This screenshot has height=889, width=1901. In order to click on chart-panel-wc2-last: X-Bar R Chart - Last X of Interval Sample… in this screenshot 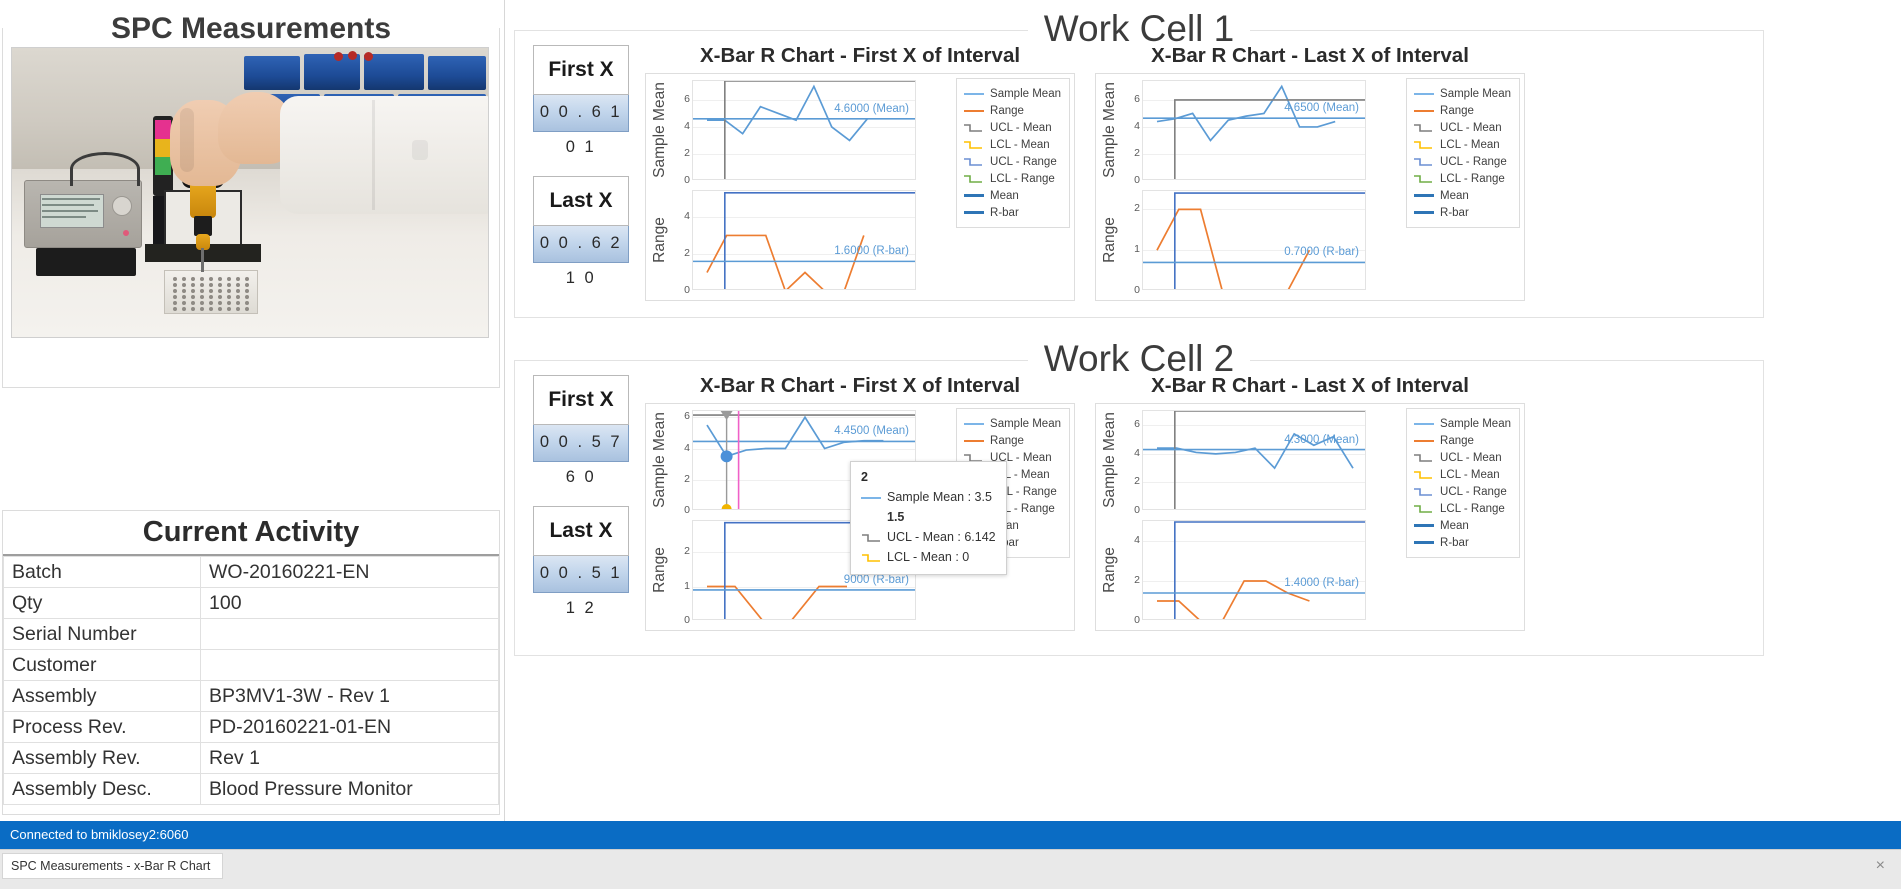, I will do `click(1310, 502)`.